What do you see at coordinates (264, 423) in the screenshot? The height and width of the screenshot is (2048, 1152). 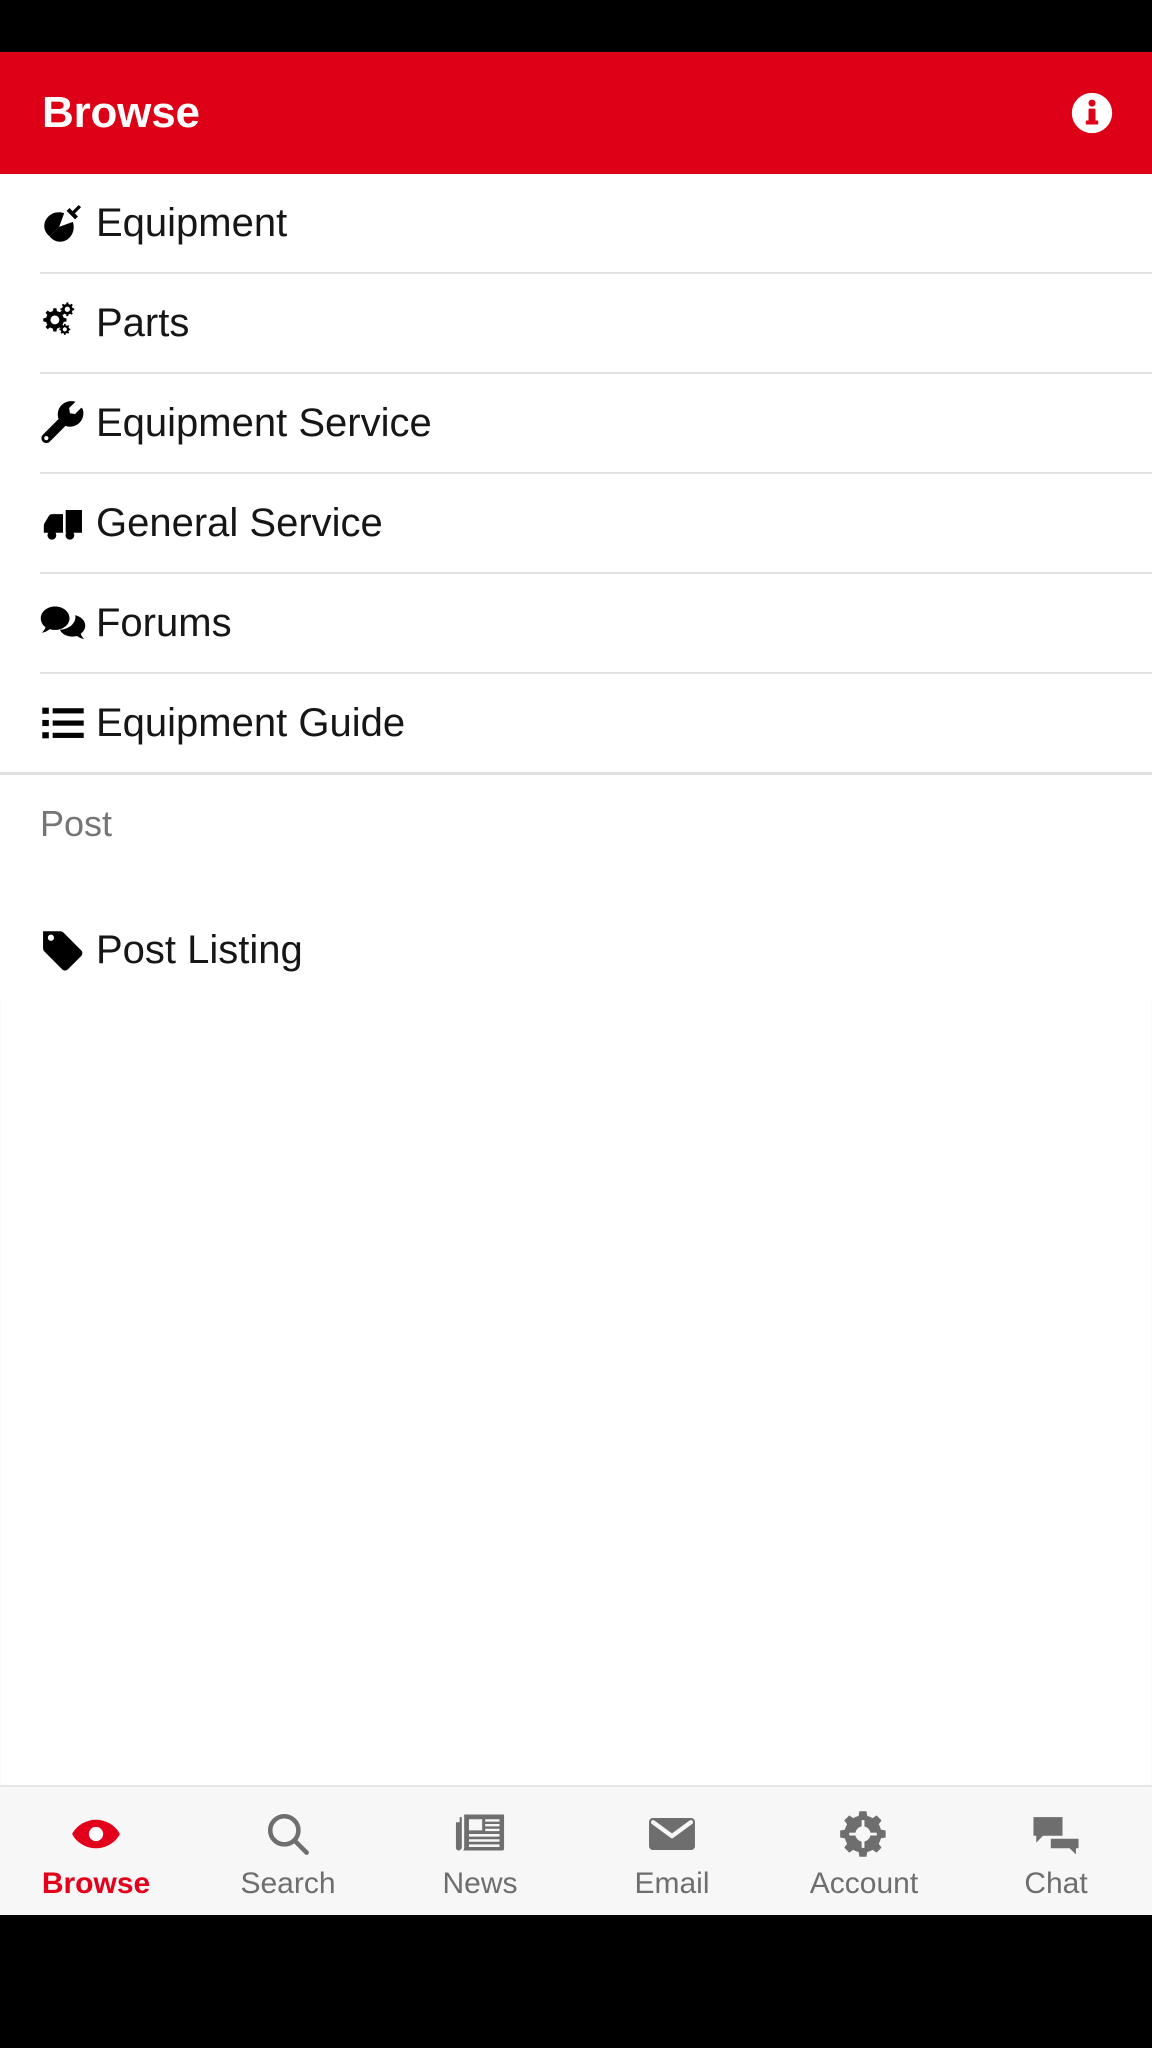 I see `list-item-label: Equipment Service` at bounding box center [264, 423].